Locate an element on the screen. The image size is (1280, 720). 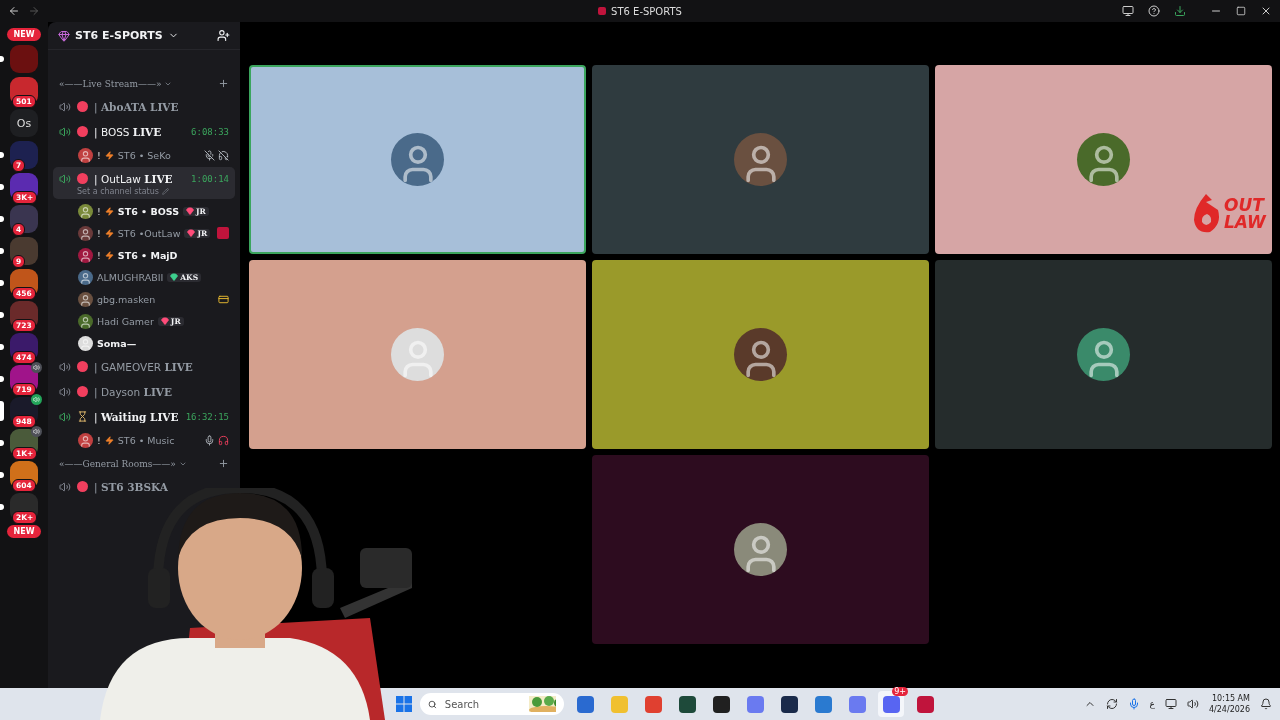
start-icon is located at coordinates (404, 704).